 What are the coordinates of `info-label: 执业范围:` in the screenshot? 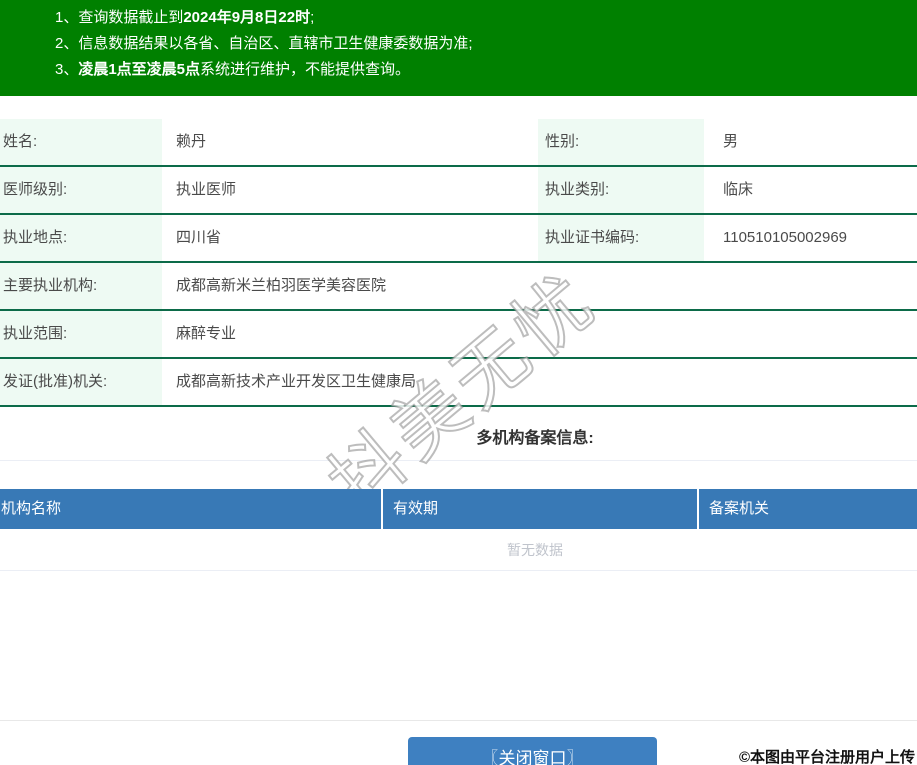 It's located at (81, 334).